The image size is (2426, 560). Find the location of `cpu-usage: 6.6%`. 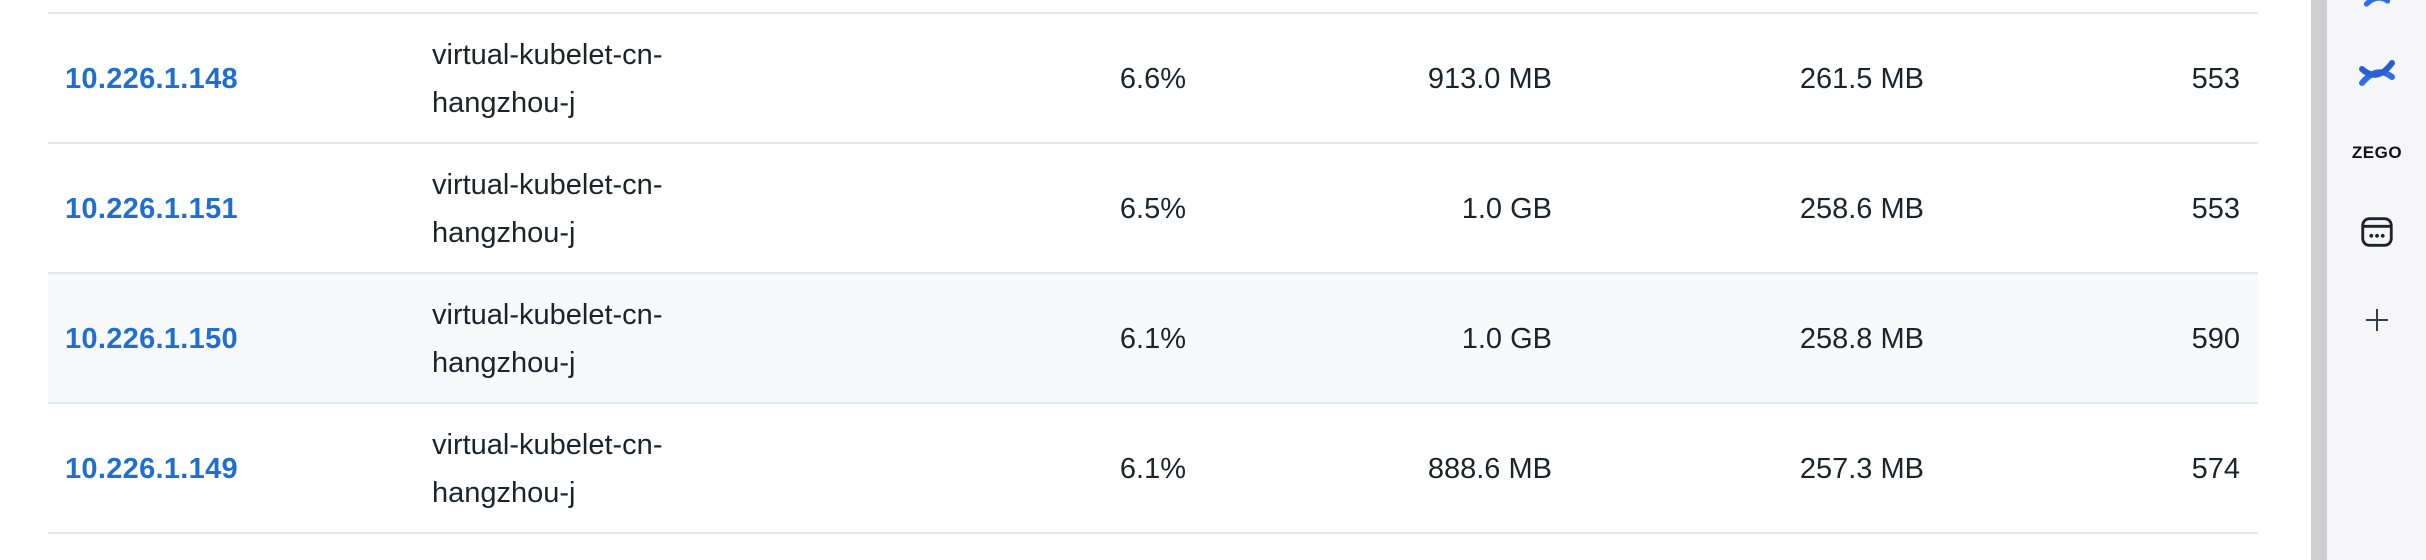

cpu-usage: 6.6% is located at coordinates (1152, 79).